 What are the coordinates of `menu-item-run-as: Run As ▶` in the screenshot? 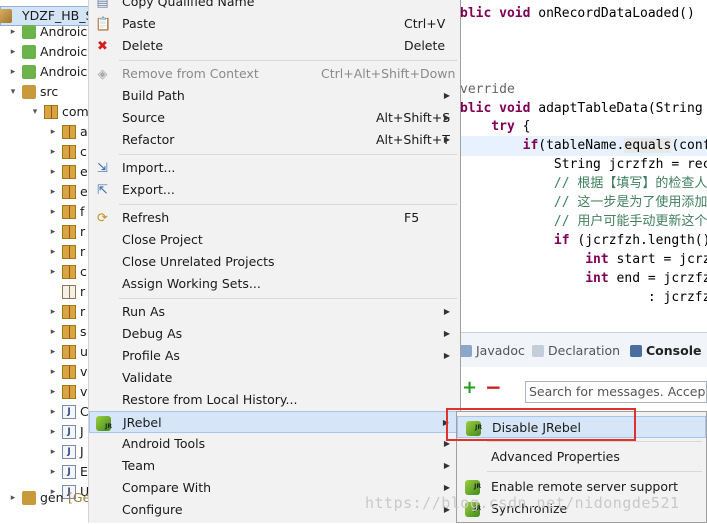 It's located at (274, 312).